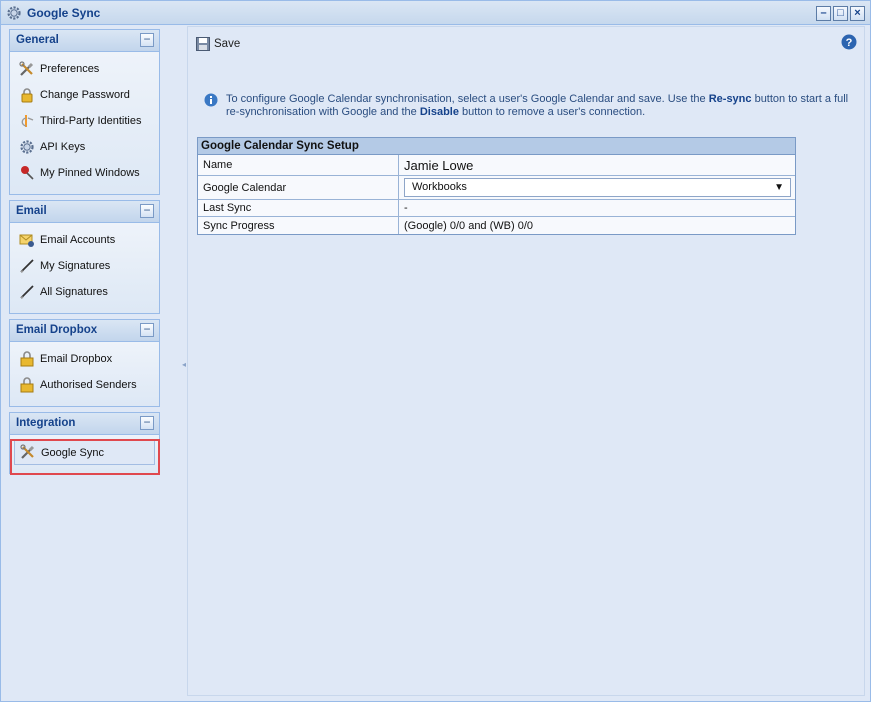 This screenshot has width=871, height=702. Describe the element at coordinates (88, 385) in the screenshot. I see `sidebar-item-label: Authorised Senders` at that location.